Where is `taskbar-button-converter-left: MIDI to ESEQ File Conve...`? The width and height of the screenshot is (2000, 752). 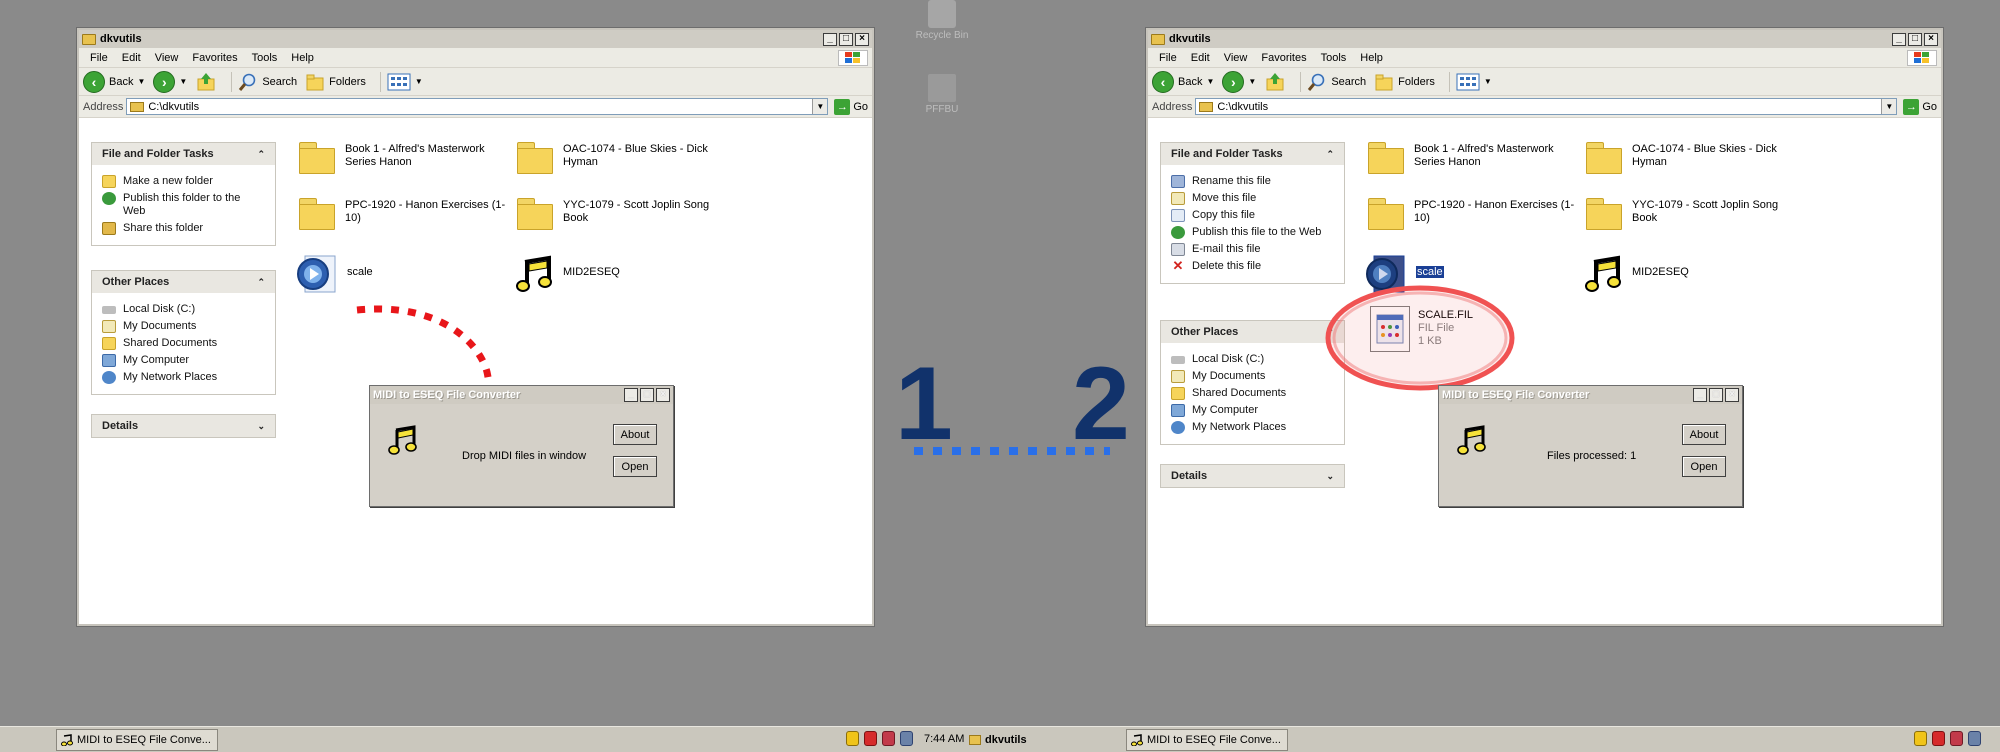
taskbar-button-converter-left: MIDI to ESEQ File Conve... is located at coordinates (137, 740).